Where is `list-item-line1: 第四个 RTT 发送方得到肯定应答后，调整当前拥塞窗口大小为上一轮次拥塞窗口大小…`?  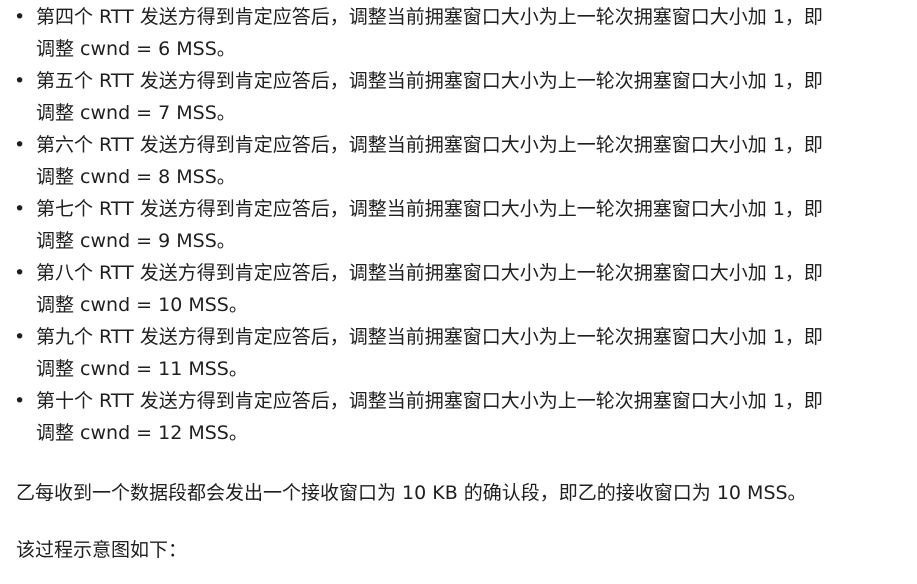 list-item-line1: 第四个 RTT 发送方得到肯定应答后，调整当前拥塞窗口大小为上一轮次拥塞窗口大小… is located at coordinates (429, 17).